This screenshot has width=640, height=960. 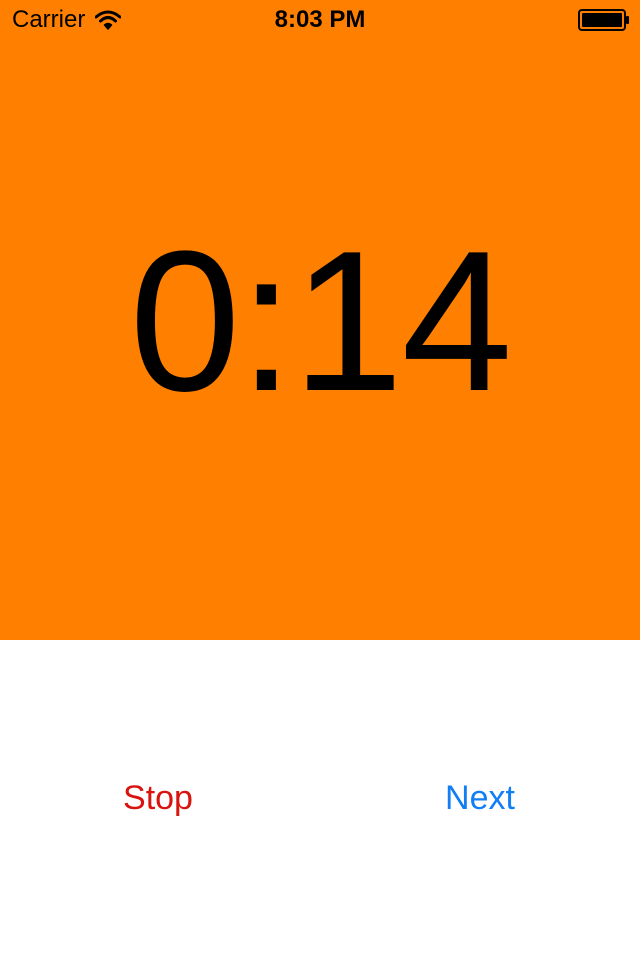 I want to click on next-button: Next, so click(x=480, y=798).